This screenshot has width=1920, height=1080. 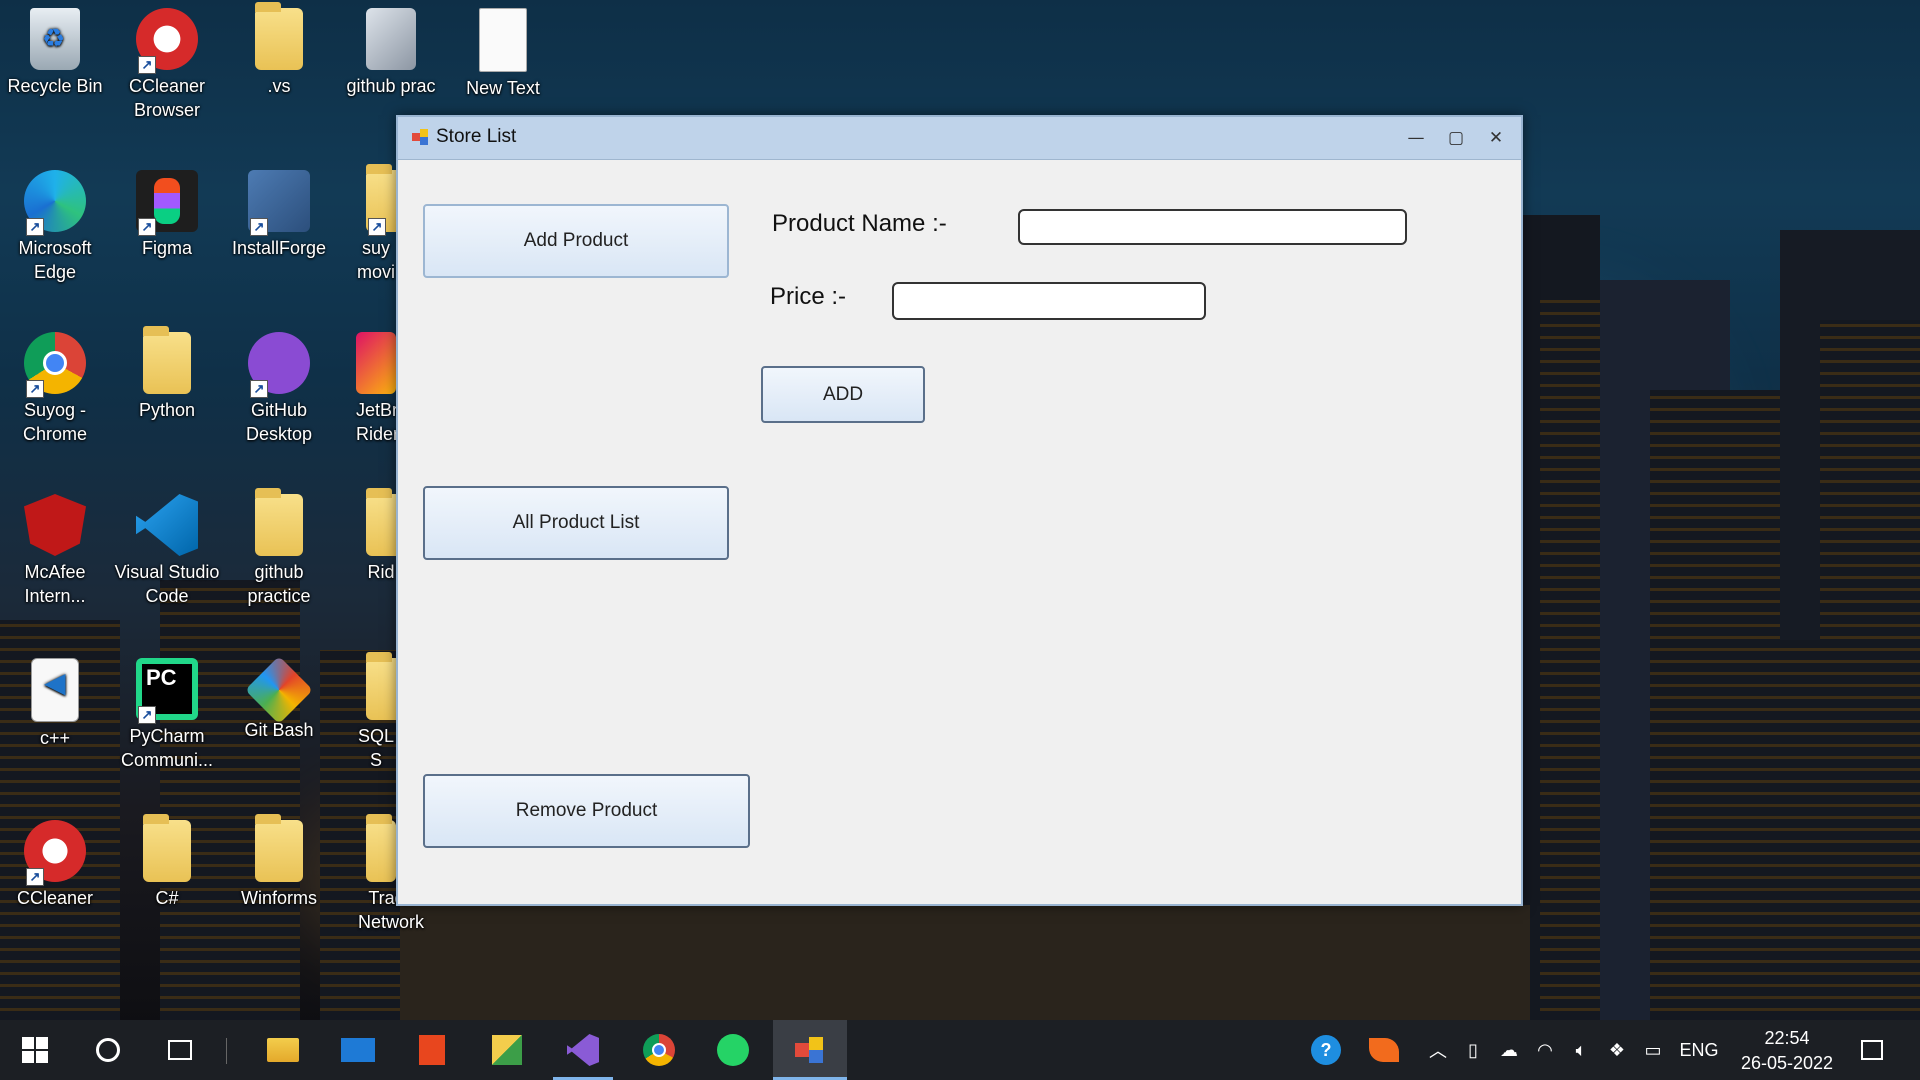 What do you see at coordinates (279, 584) in the screenshot?
I see `icon-label: github practice` at bounding box center [279, 584].